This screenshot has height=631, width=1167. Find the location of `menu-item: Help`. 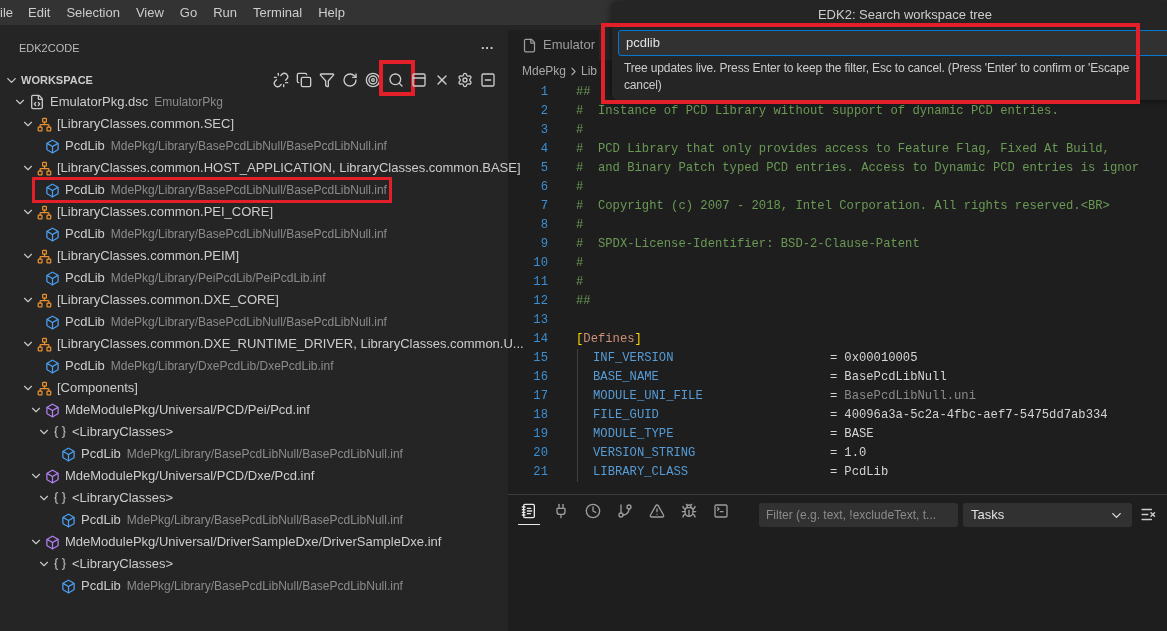

menu-item: Help is located at coordinates (331, 12).